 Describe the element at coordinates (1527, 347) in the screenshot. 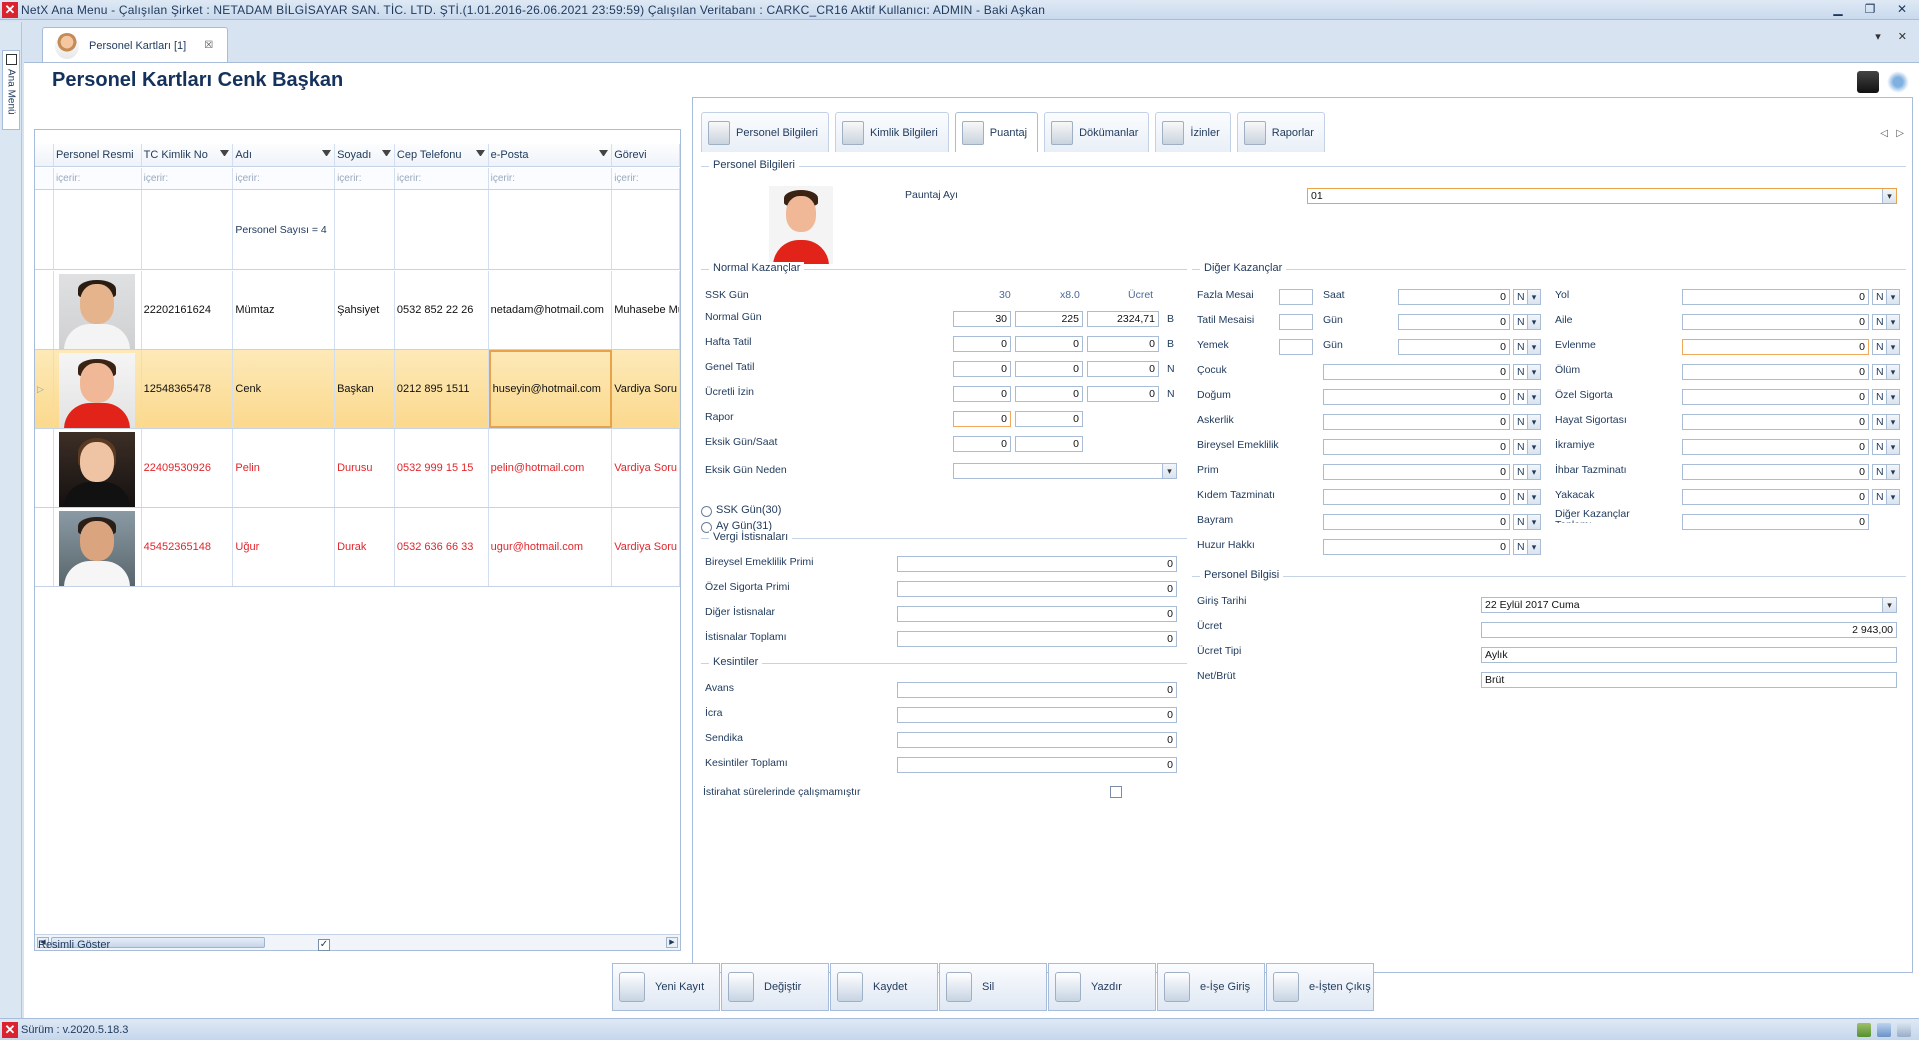

I see `yemek-nb: N` at that location.